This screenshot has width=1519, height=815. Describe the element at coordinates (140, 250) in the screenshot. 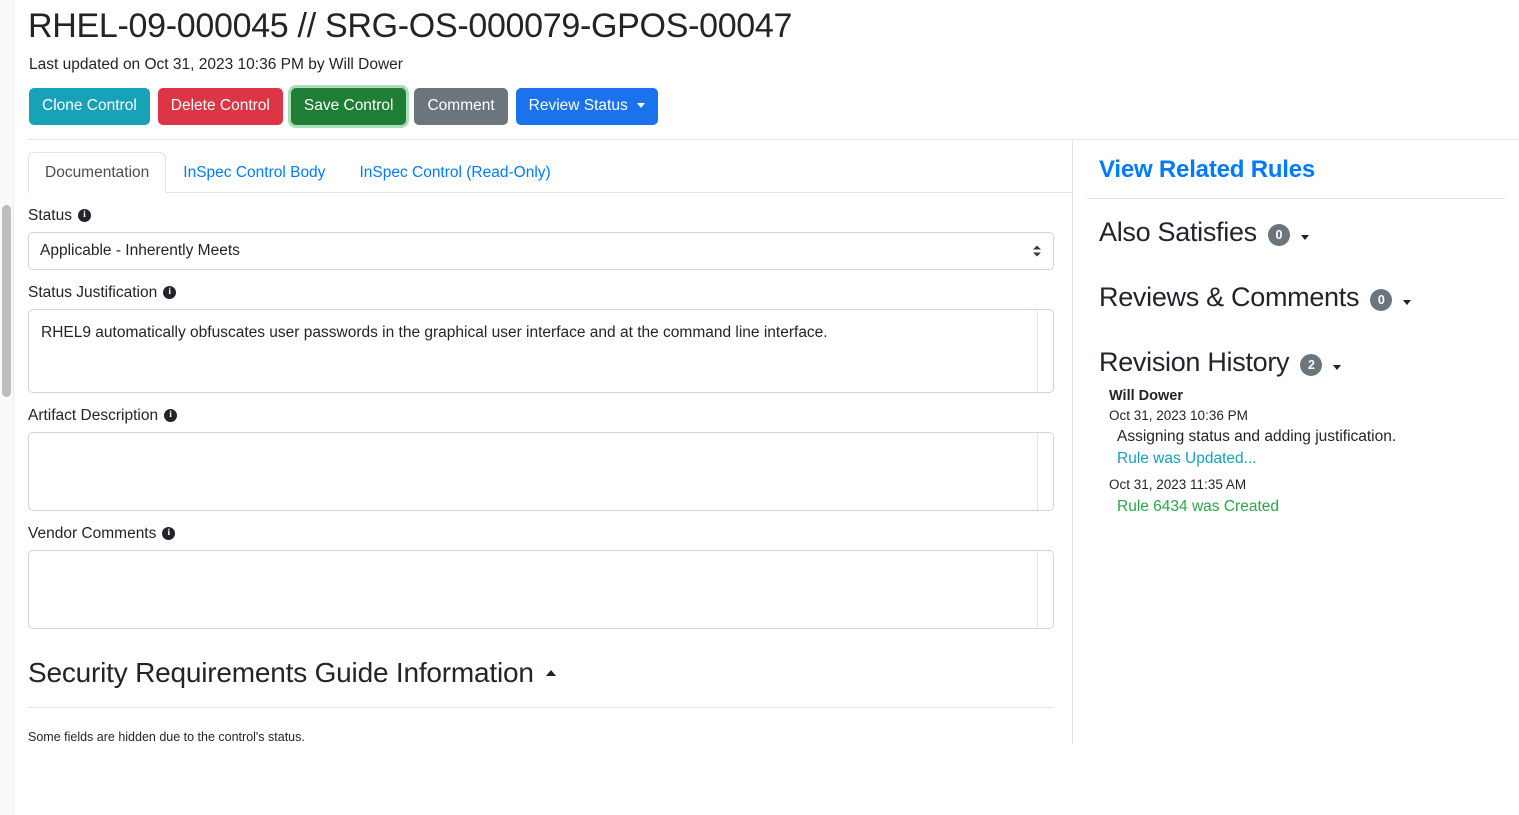

I see `status-selected-value: Applicable - Inherently Meets` at that location.